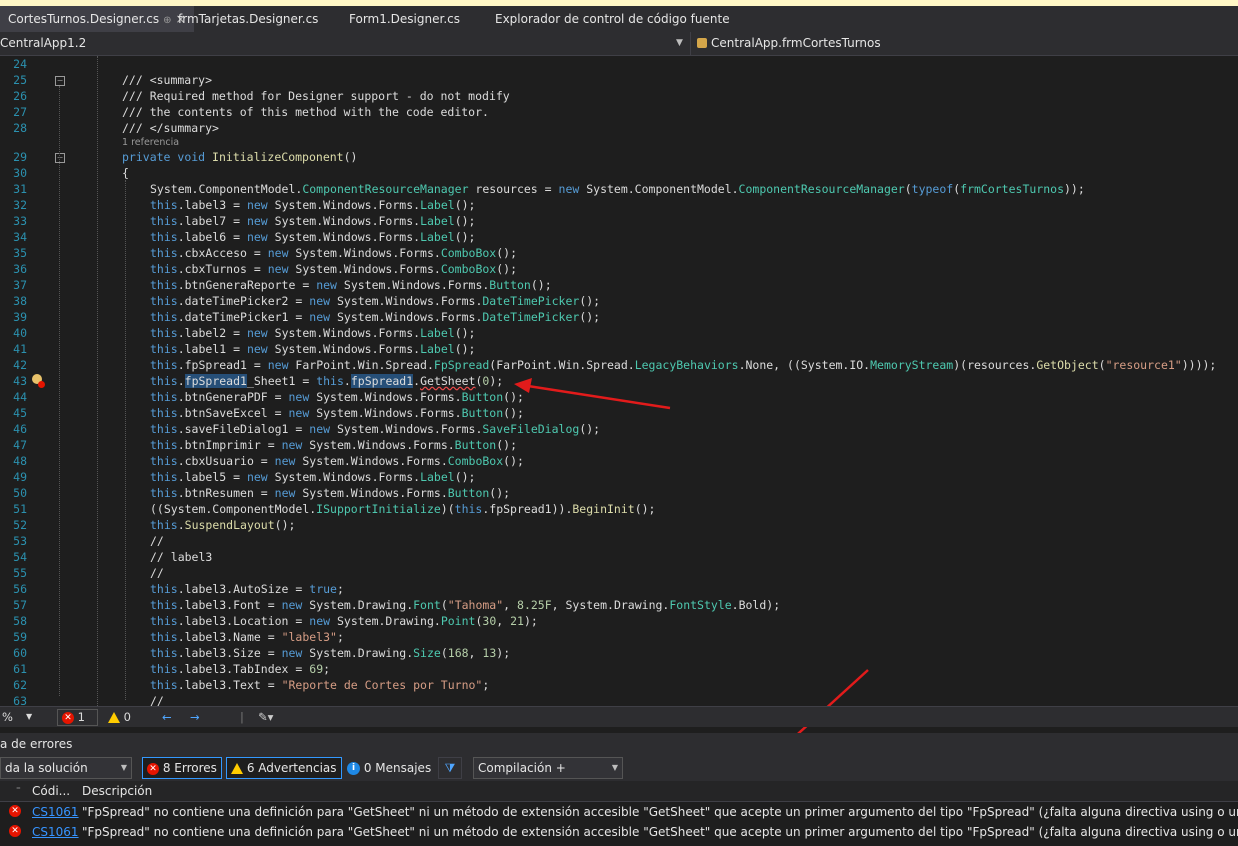 This screenshot has width=1238, height=846. What do you see at coordinates (18, 791) in the screenshot?
I see `sort-icon: ⁼` at bounding box center [18, 791].